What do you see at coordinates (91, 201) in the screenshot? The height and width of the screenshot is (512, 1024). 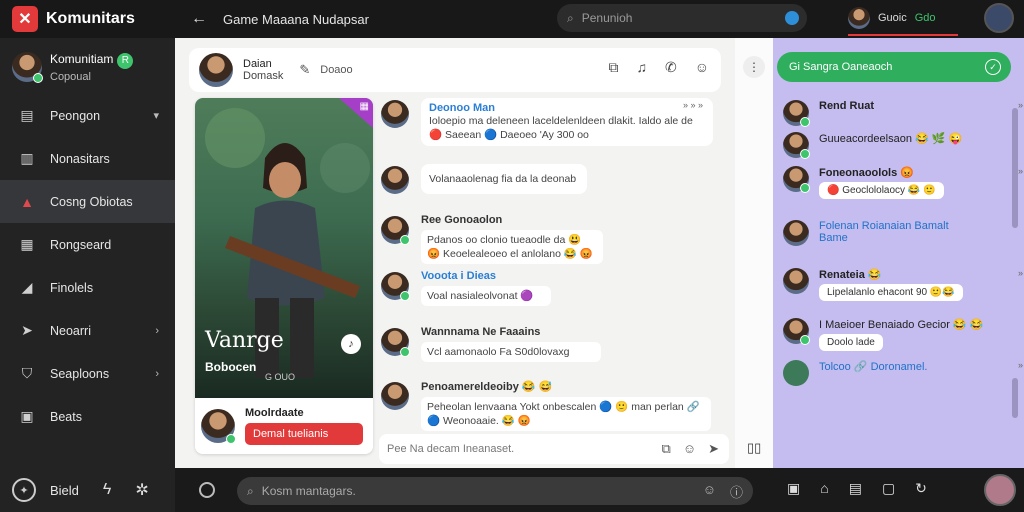 I see `sidebar-item-label: Cosng Obiotas` at bounding box center [91, 201].